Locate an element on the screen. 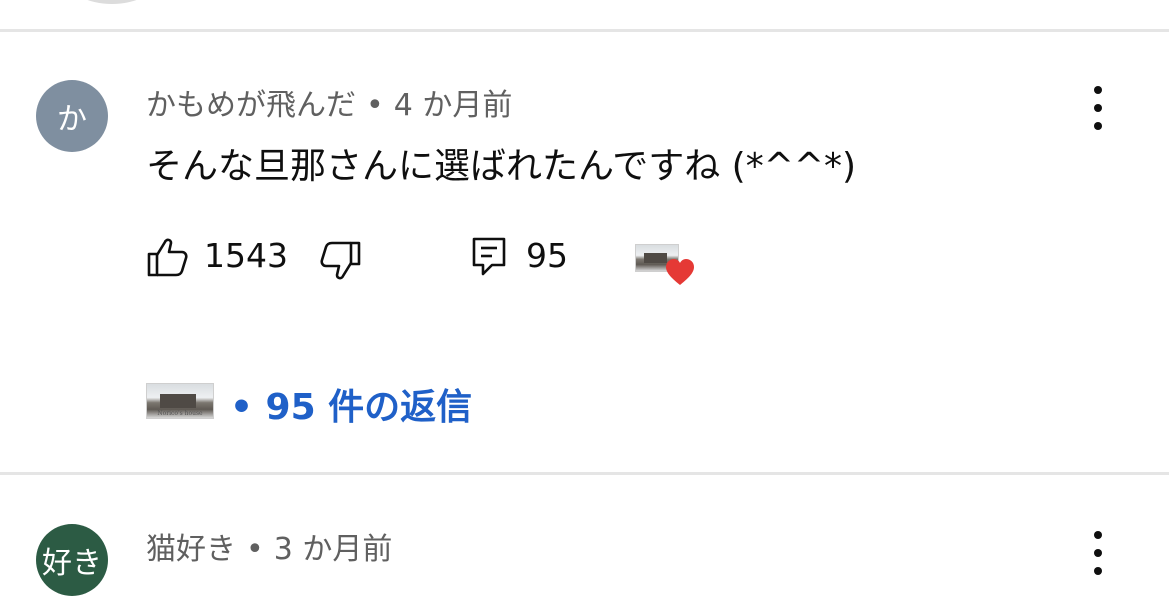 Image resolution: width=1169 pixels, height=596 pixels. like-count: 1543 is located at coordinates (246, 255).